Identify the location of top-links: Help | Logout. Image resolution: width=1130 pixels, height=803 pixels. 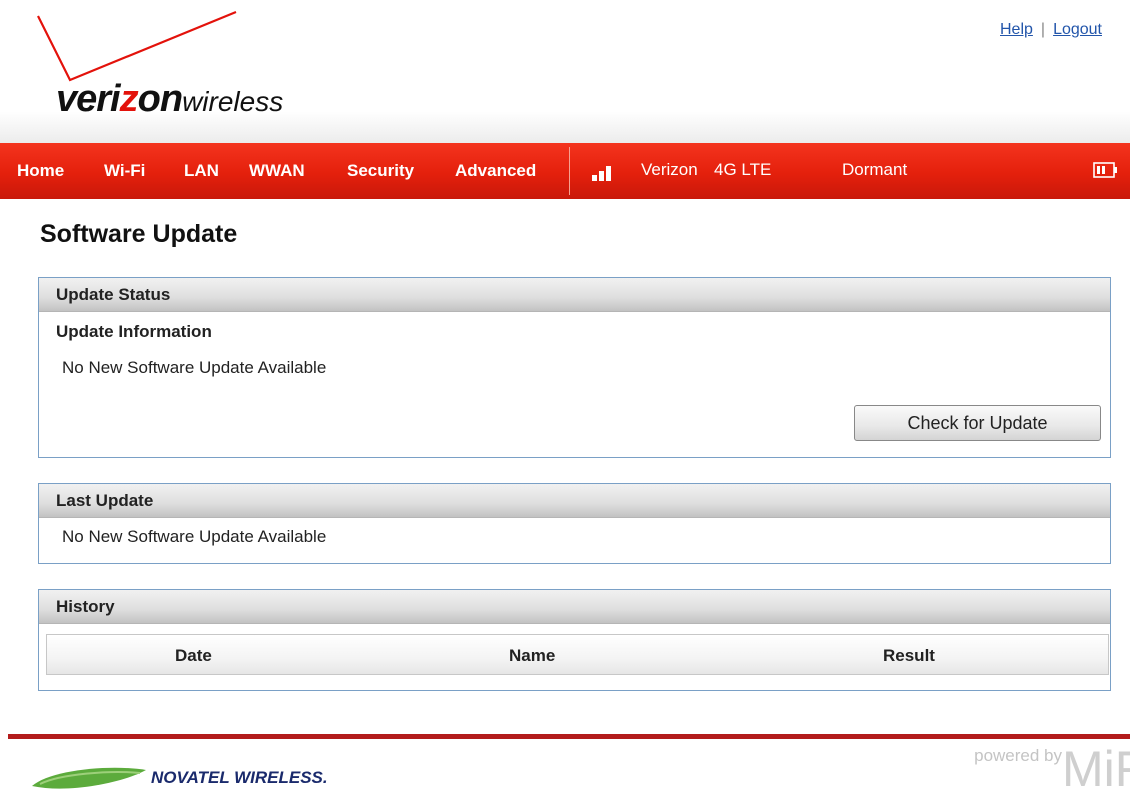
(1051, 30).